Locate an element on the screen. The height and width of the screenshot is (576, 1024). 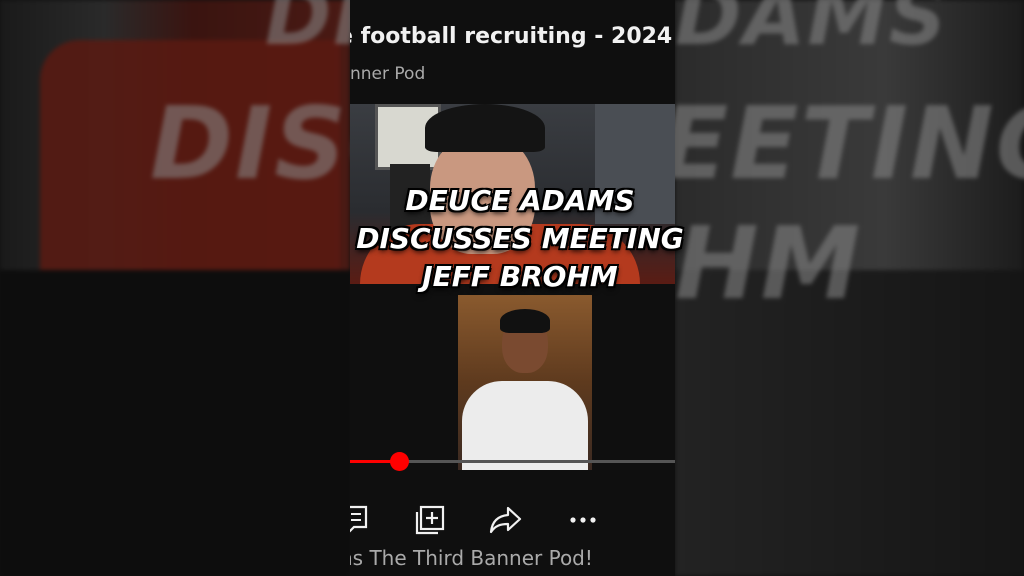
caption-line: DISCUSSES MEETING is located at coordinates (520, 238).